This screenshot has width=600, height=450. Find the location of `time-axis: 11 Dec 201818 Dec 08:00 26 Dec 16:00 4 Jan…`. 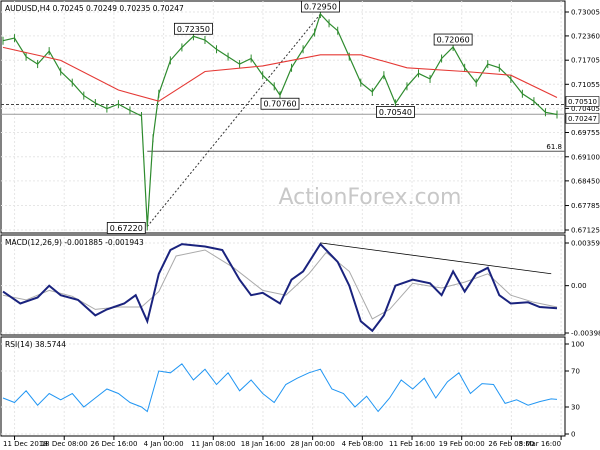

time-axis: 11 Dec 201818 Dec 08:00 26 Dec 16:00 4 Jan… is located at coordinates (282, 442).